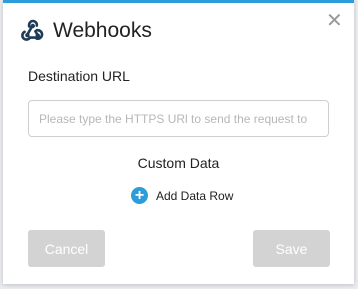 This screenshot has width=358, height=289. What do you see at coordinates (139, 195) in the screenshot?
I see `plus-circle-icon: +` at bounding box center [139, 195].